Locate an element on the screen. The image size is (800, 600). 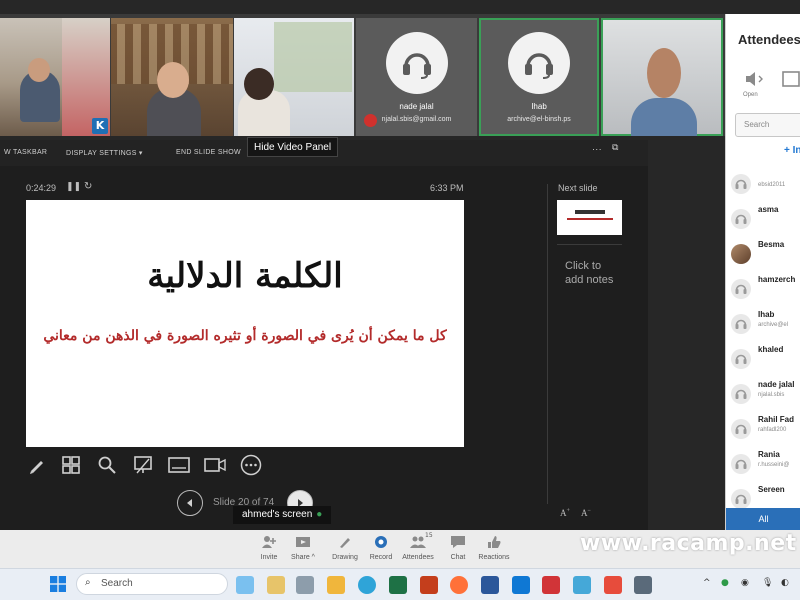
taskbar-search-input: Search is located at coordinates (152, 584).